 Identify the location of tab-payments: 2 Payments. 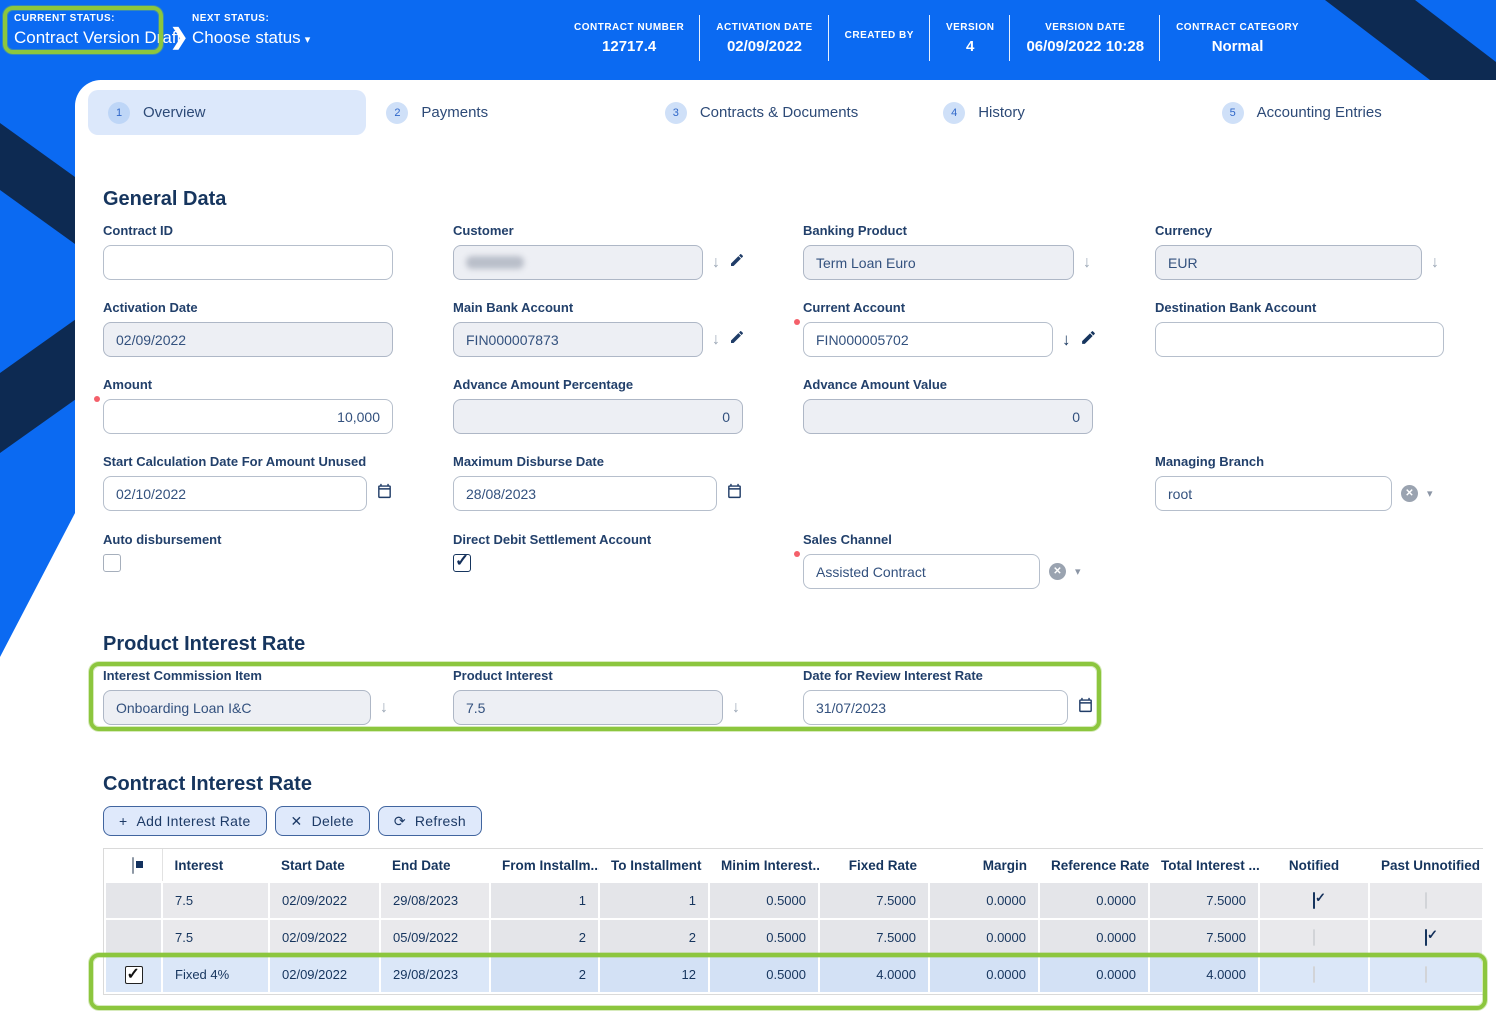
(505, 112).